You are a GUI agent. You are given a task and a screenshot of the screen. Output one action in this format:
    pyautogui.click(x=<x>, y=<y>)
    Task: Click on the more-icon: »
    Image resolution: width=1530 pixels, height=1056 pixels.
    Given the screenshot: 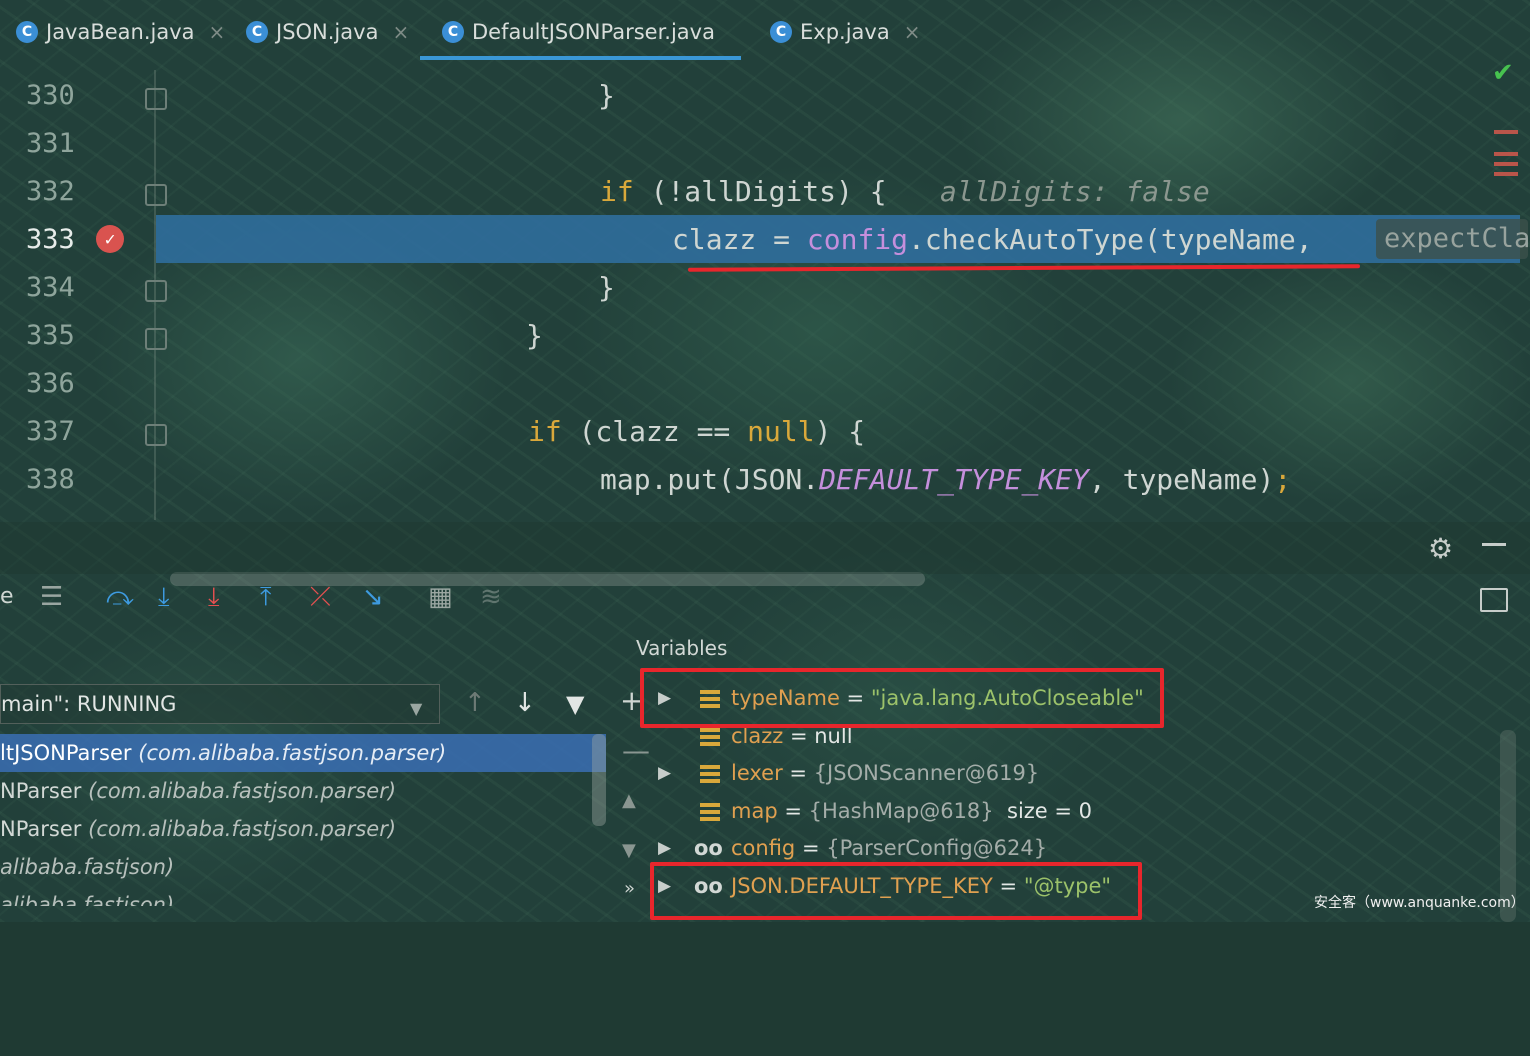 What is the action you would take?
    pyautogui.click(x=629, y=888)
    